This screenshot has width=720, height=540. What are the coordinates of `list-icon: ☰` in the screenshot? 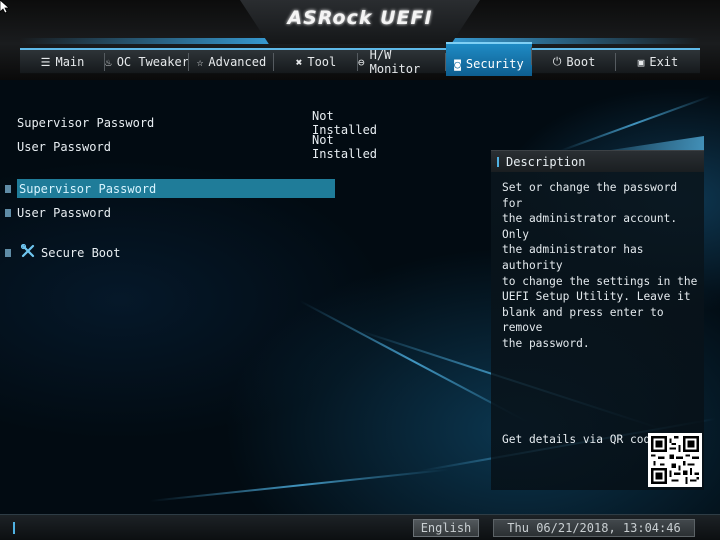 It's located at (45, 62).